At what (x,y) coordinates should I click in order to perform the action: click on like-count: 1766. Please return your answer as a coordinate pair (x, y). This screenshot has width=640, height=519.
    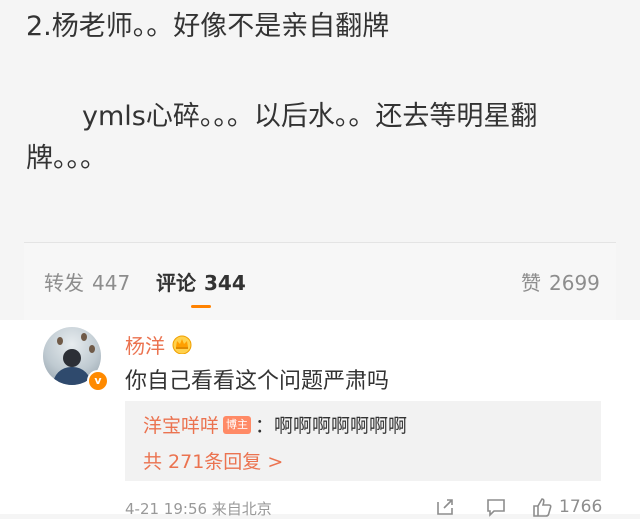
    Looking at the image, I should click on (581, 507).